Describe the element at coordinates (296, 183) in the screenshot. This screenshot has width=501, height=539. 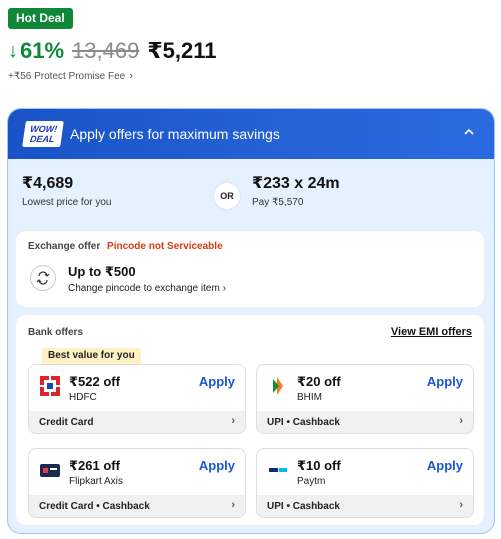
I see `emi-price: ₹233 x 24m` at that location.